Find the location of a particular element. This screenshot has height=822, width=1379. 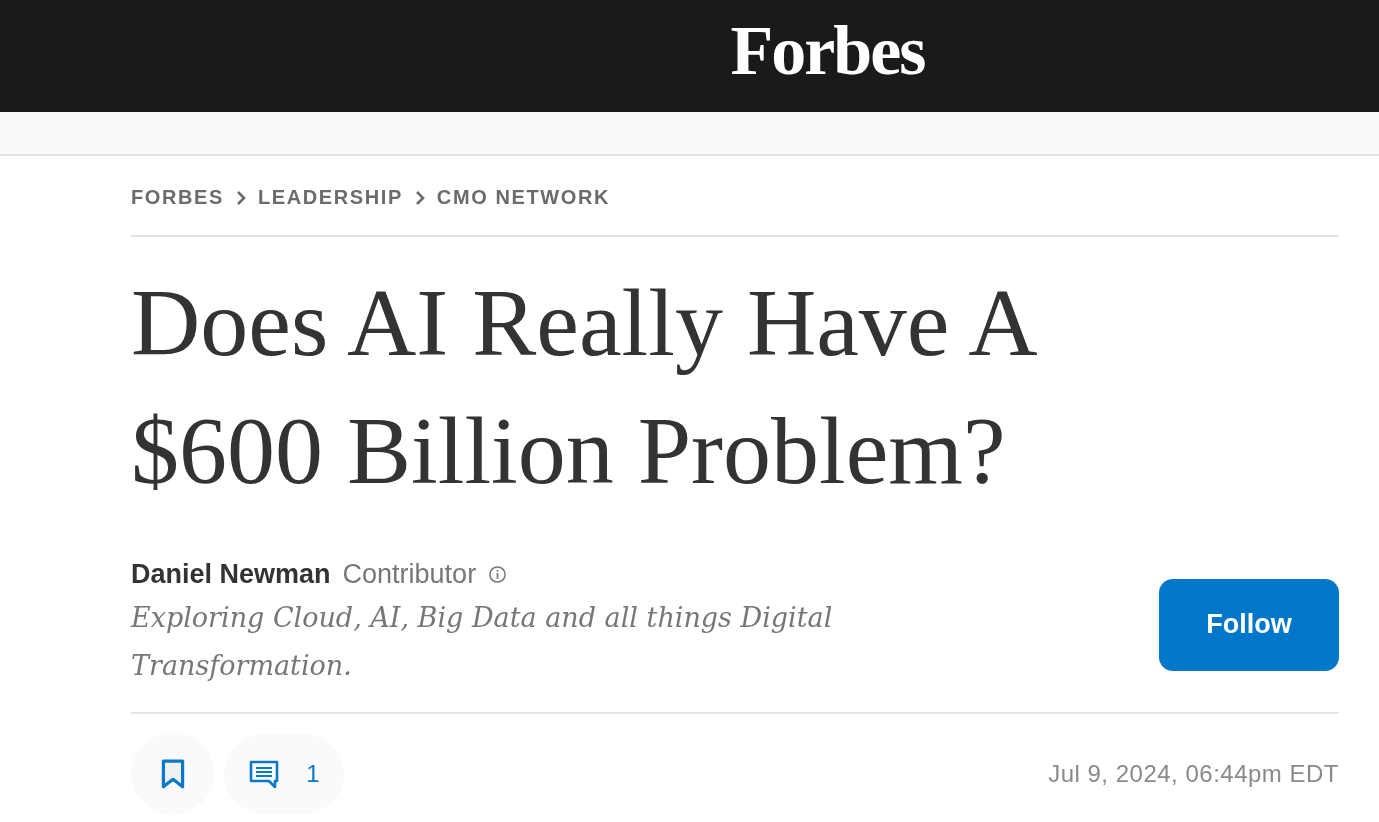

author-bio: Exploring Cloud, AI, Big Data and all things Digital Transformation. is located at coordinates (482, 642).